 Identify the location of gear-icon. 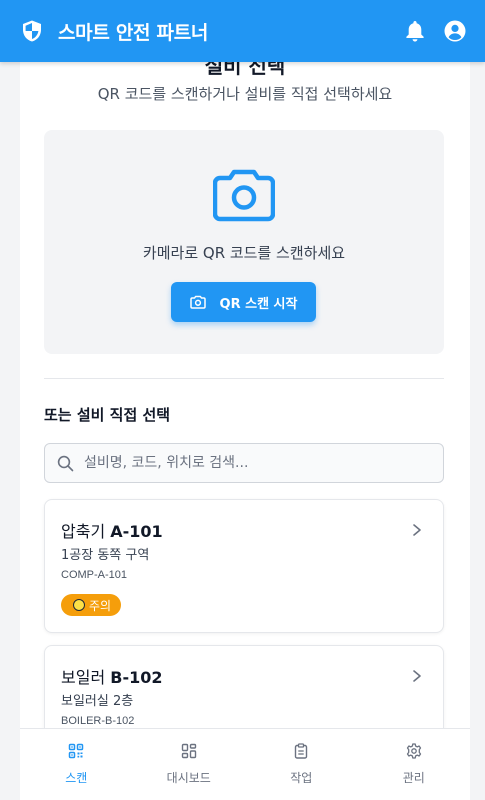
(413, 751).